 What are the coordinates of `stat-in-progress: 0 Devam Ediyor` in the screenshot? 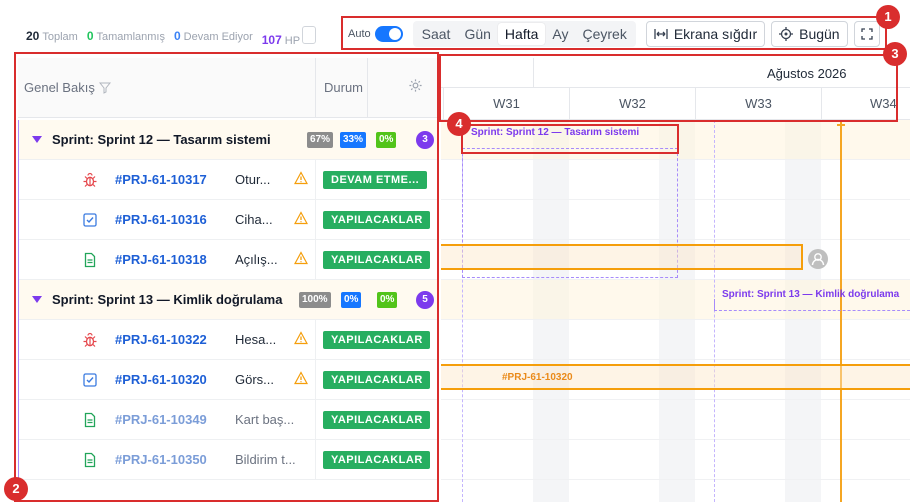 It's located at (213, 36).